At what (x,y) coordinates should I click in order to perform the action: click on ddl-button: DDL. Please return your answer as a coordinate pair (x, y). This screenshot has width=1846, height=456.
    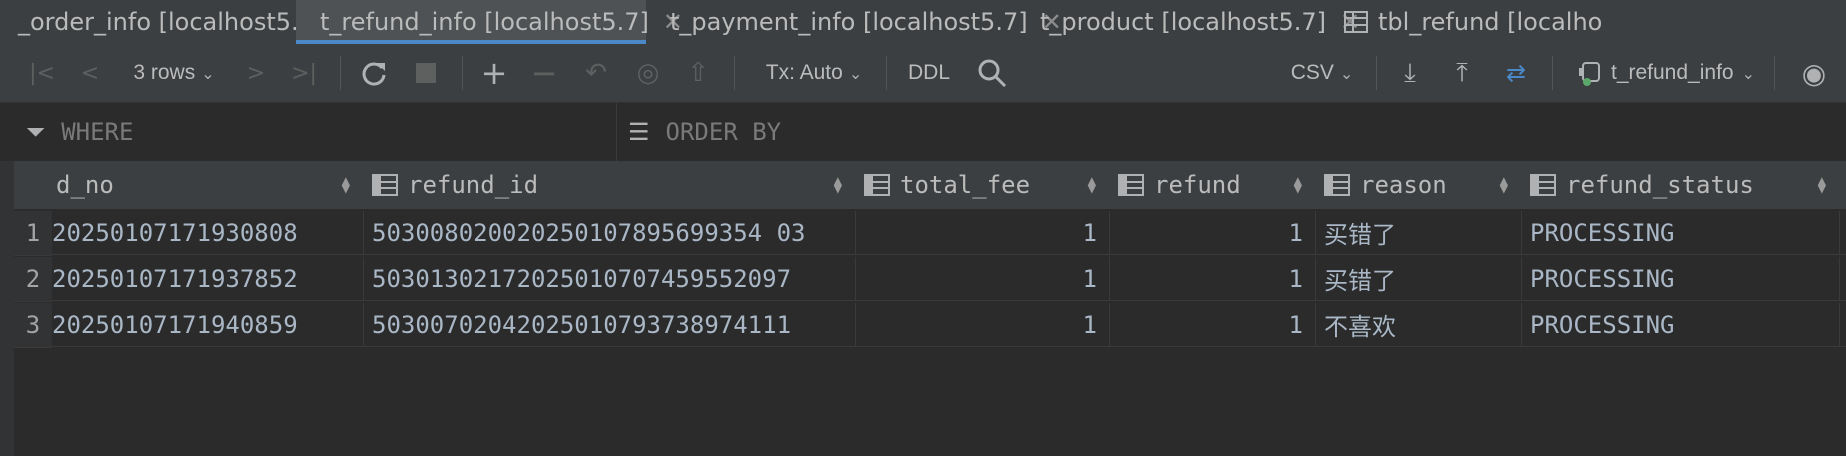
    Looking at the image, I should click on (929, 73).